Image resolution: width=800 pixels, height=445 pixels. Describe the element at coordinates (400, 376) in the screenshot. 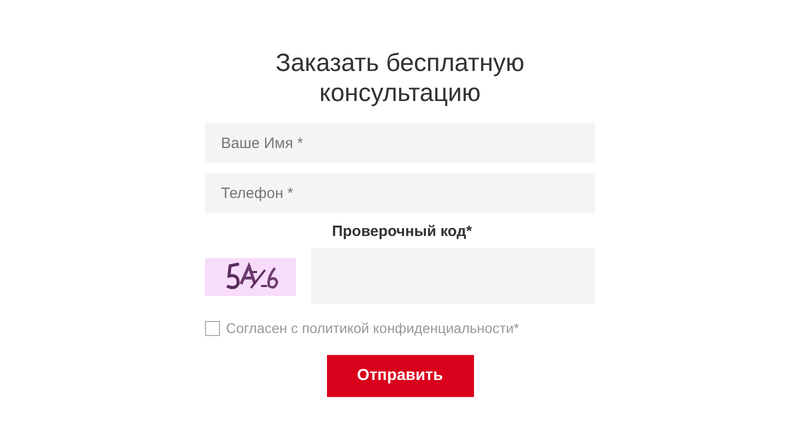

I see `submit-button: Отправить` at that location.